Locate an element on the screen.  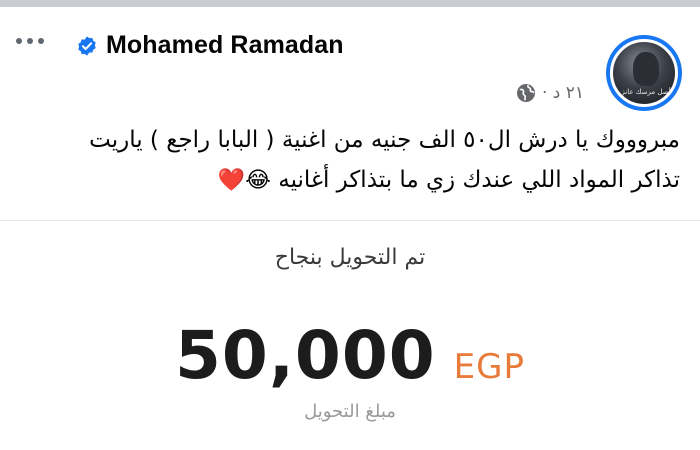
verified-badge-icon is located at coordinates (87, 45).